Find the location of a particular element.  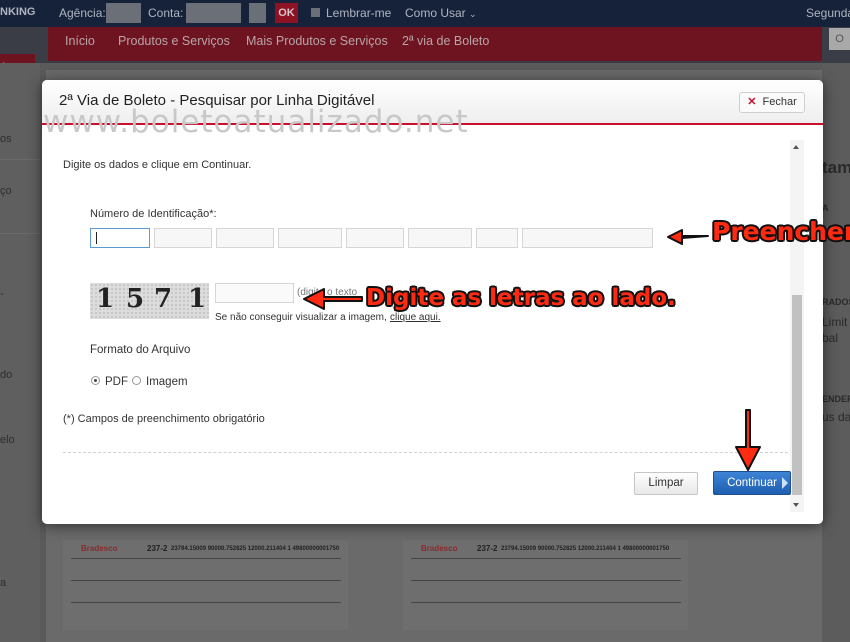

down-arrow-icon is located at coordinates (748, 440).